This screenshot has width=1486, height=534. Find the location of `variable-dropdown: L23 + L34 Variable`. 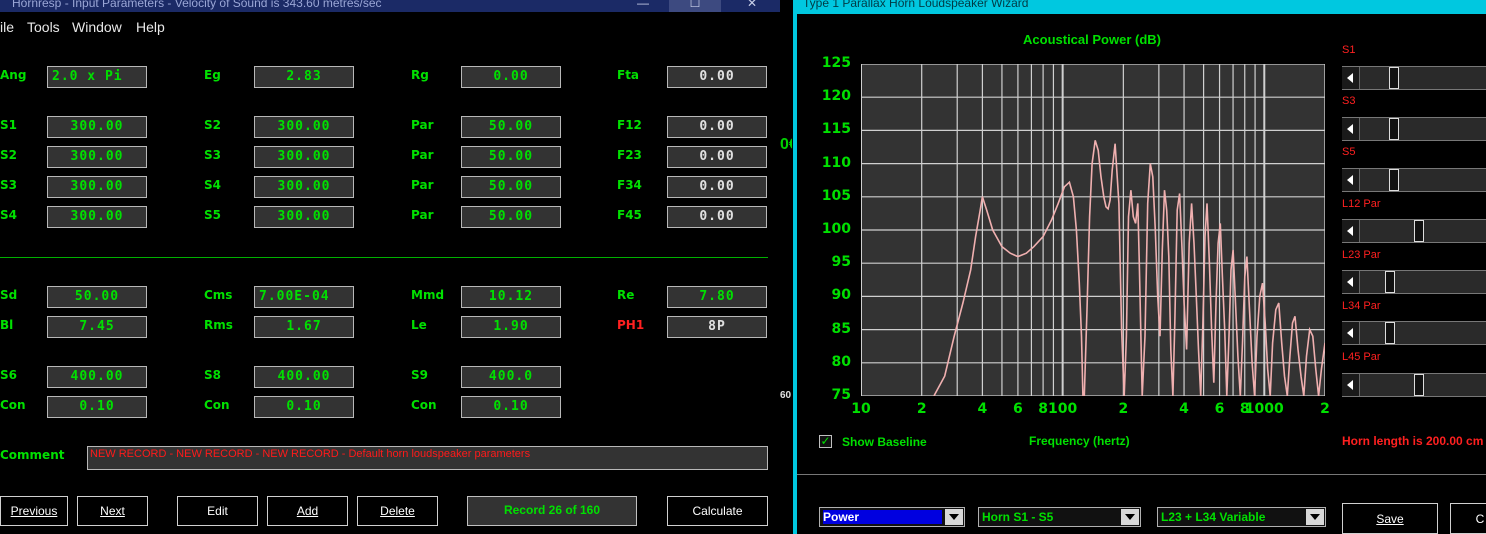

variable-dropdown: L23 + L34 Variable is located at coordinates (1241, 517).